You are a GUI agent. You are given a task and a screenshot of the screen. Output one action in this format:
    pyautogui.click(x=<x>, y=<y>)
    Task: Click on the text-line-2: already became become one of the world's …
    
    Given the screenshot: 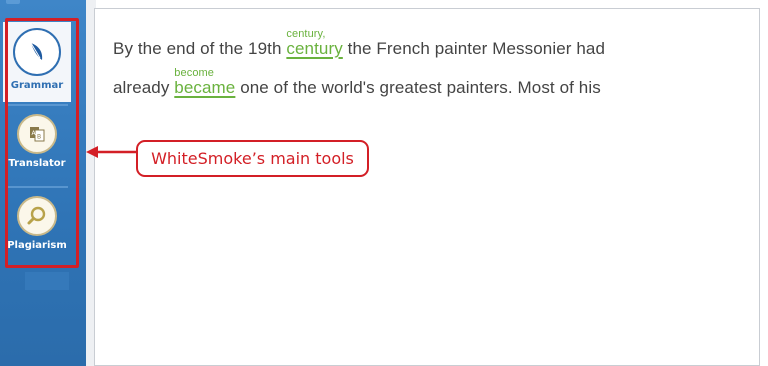 What is the action you would take?
    pyautogui.click(x=357, y=82)
    